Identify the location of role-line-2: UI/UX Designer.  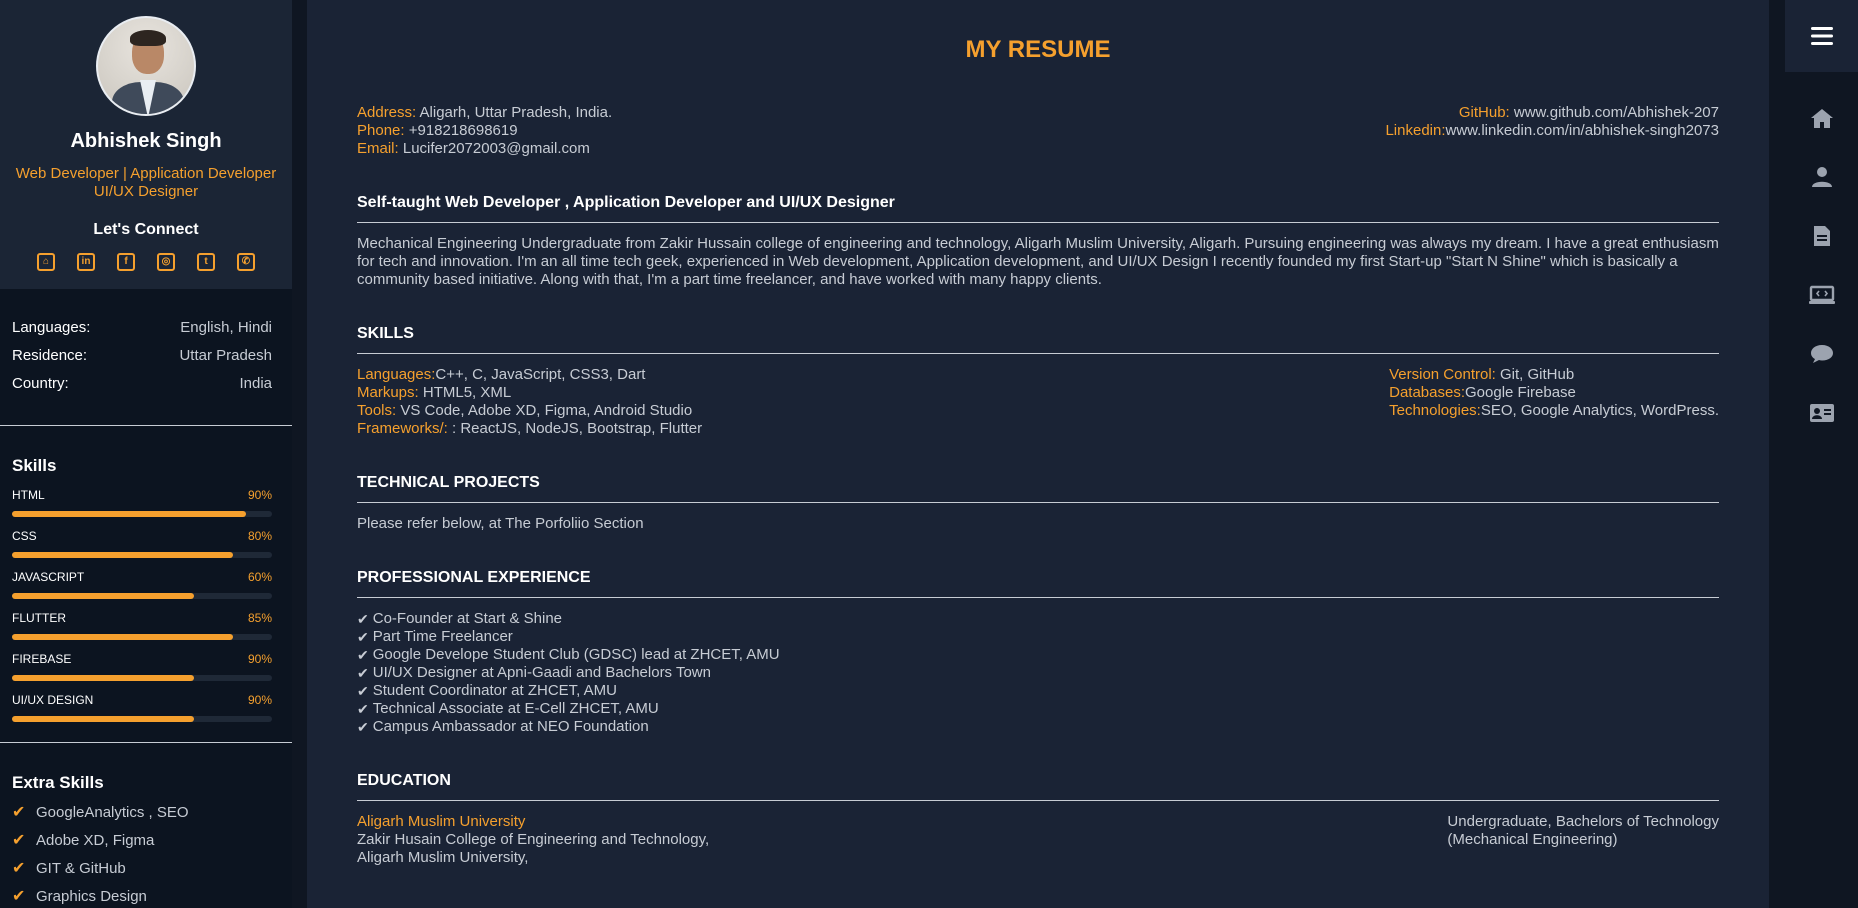
(146, 191).